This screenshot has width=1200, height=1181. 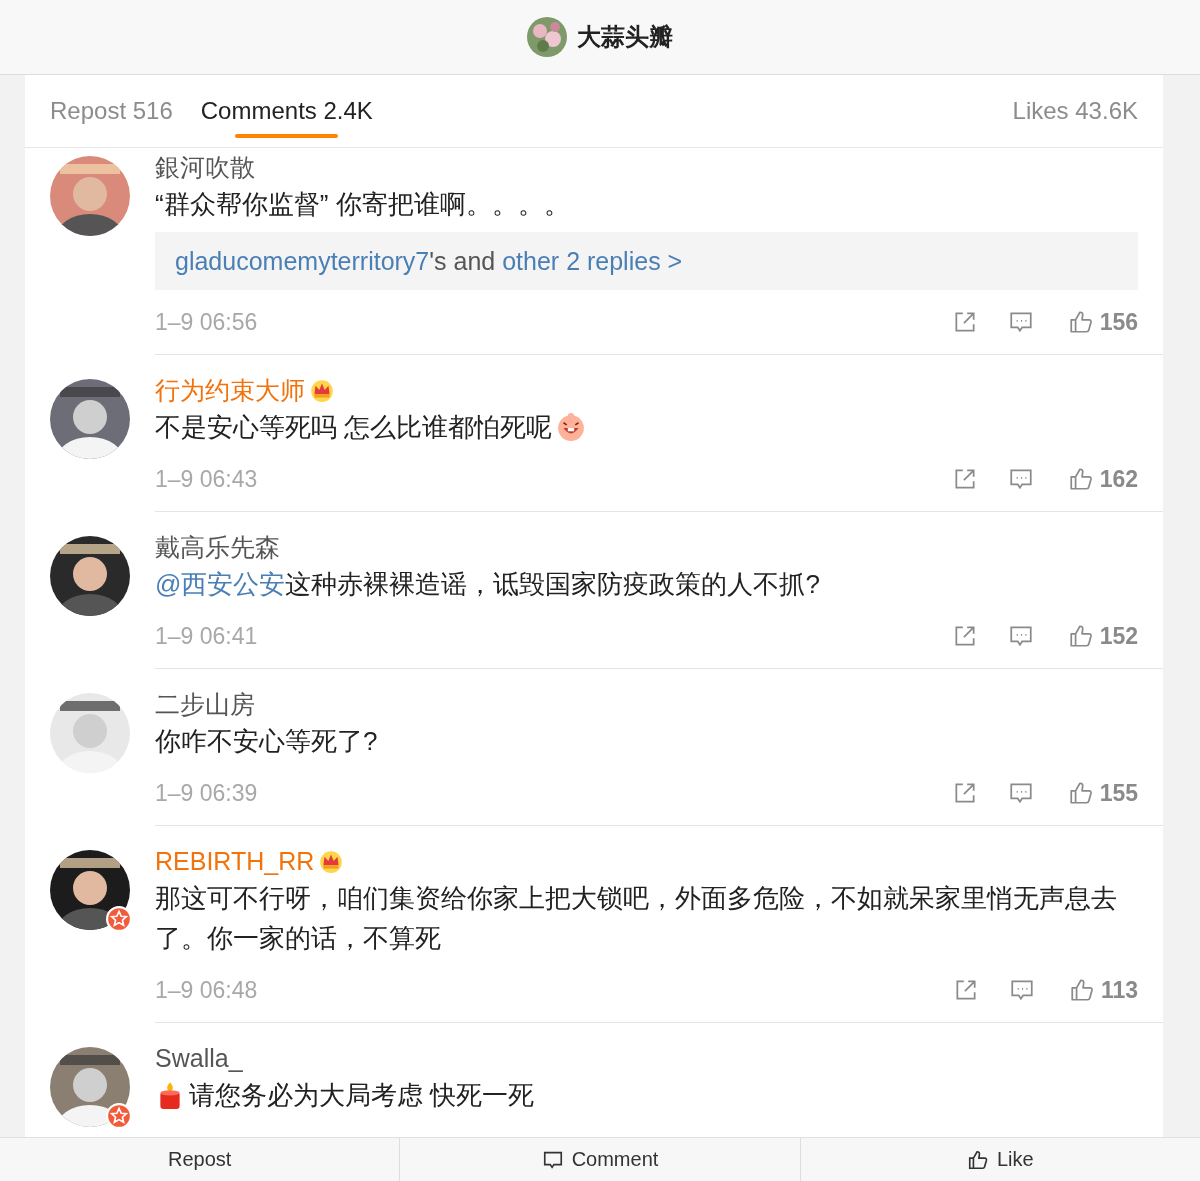 I want to click on more-replies-link: other 2 replies >, so click(x=592, y=261).